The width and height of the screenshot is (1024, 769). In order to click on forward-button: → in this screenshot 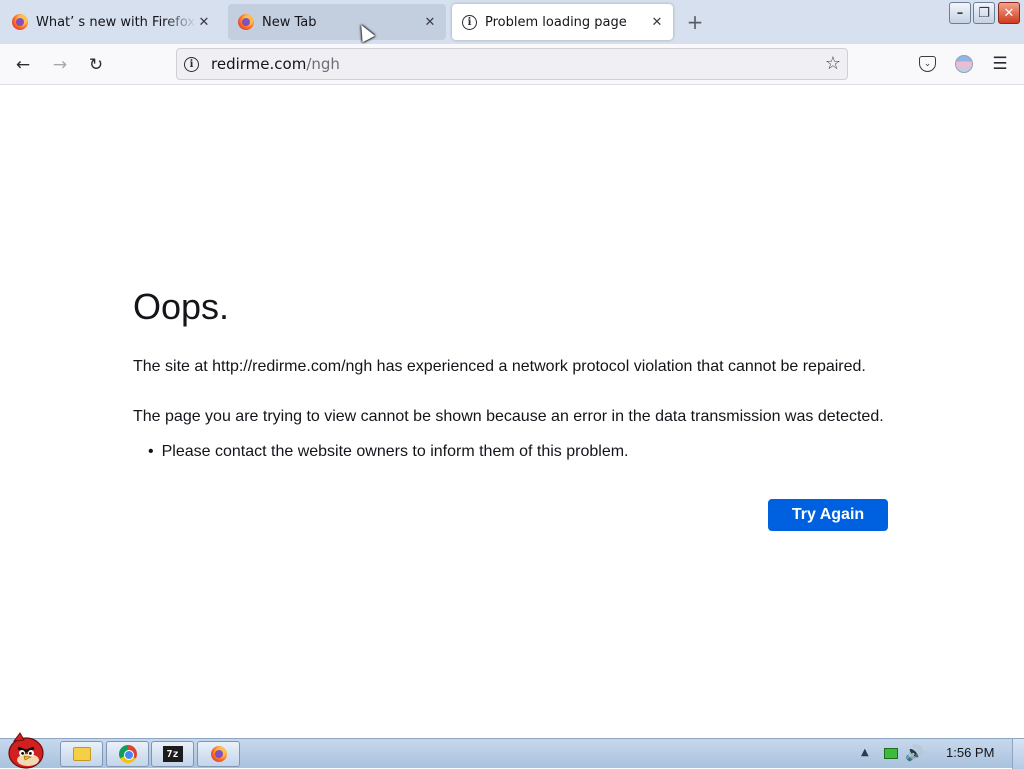, I will do `click(60, 65)`.